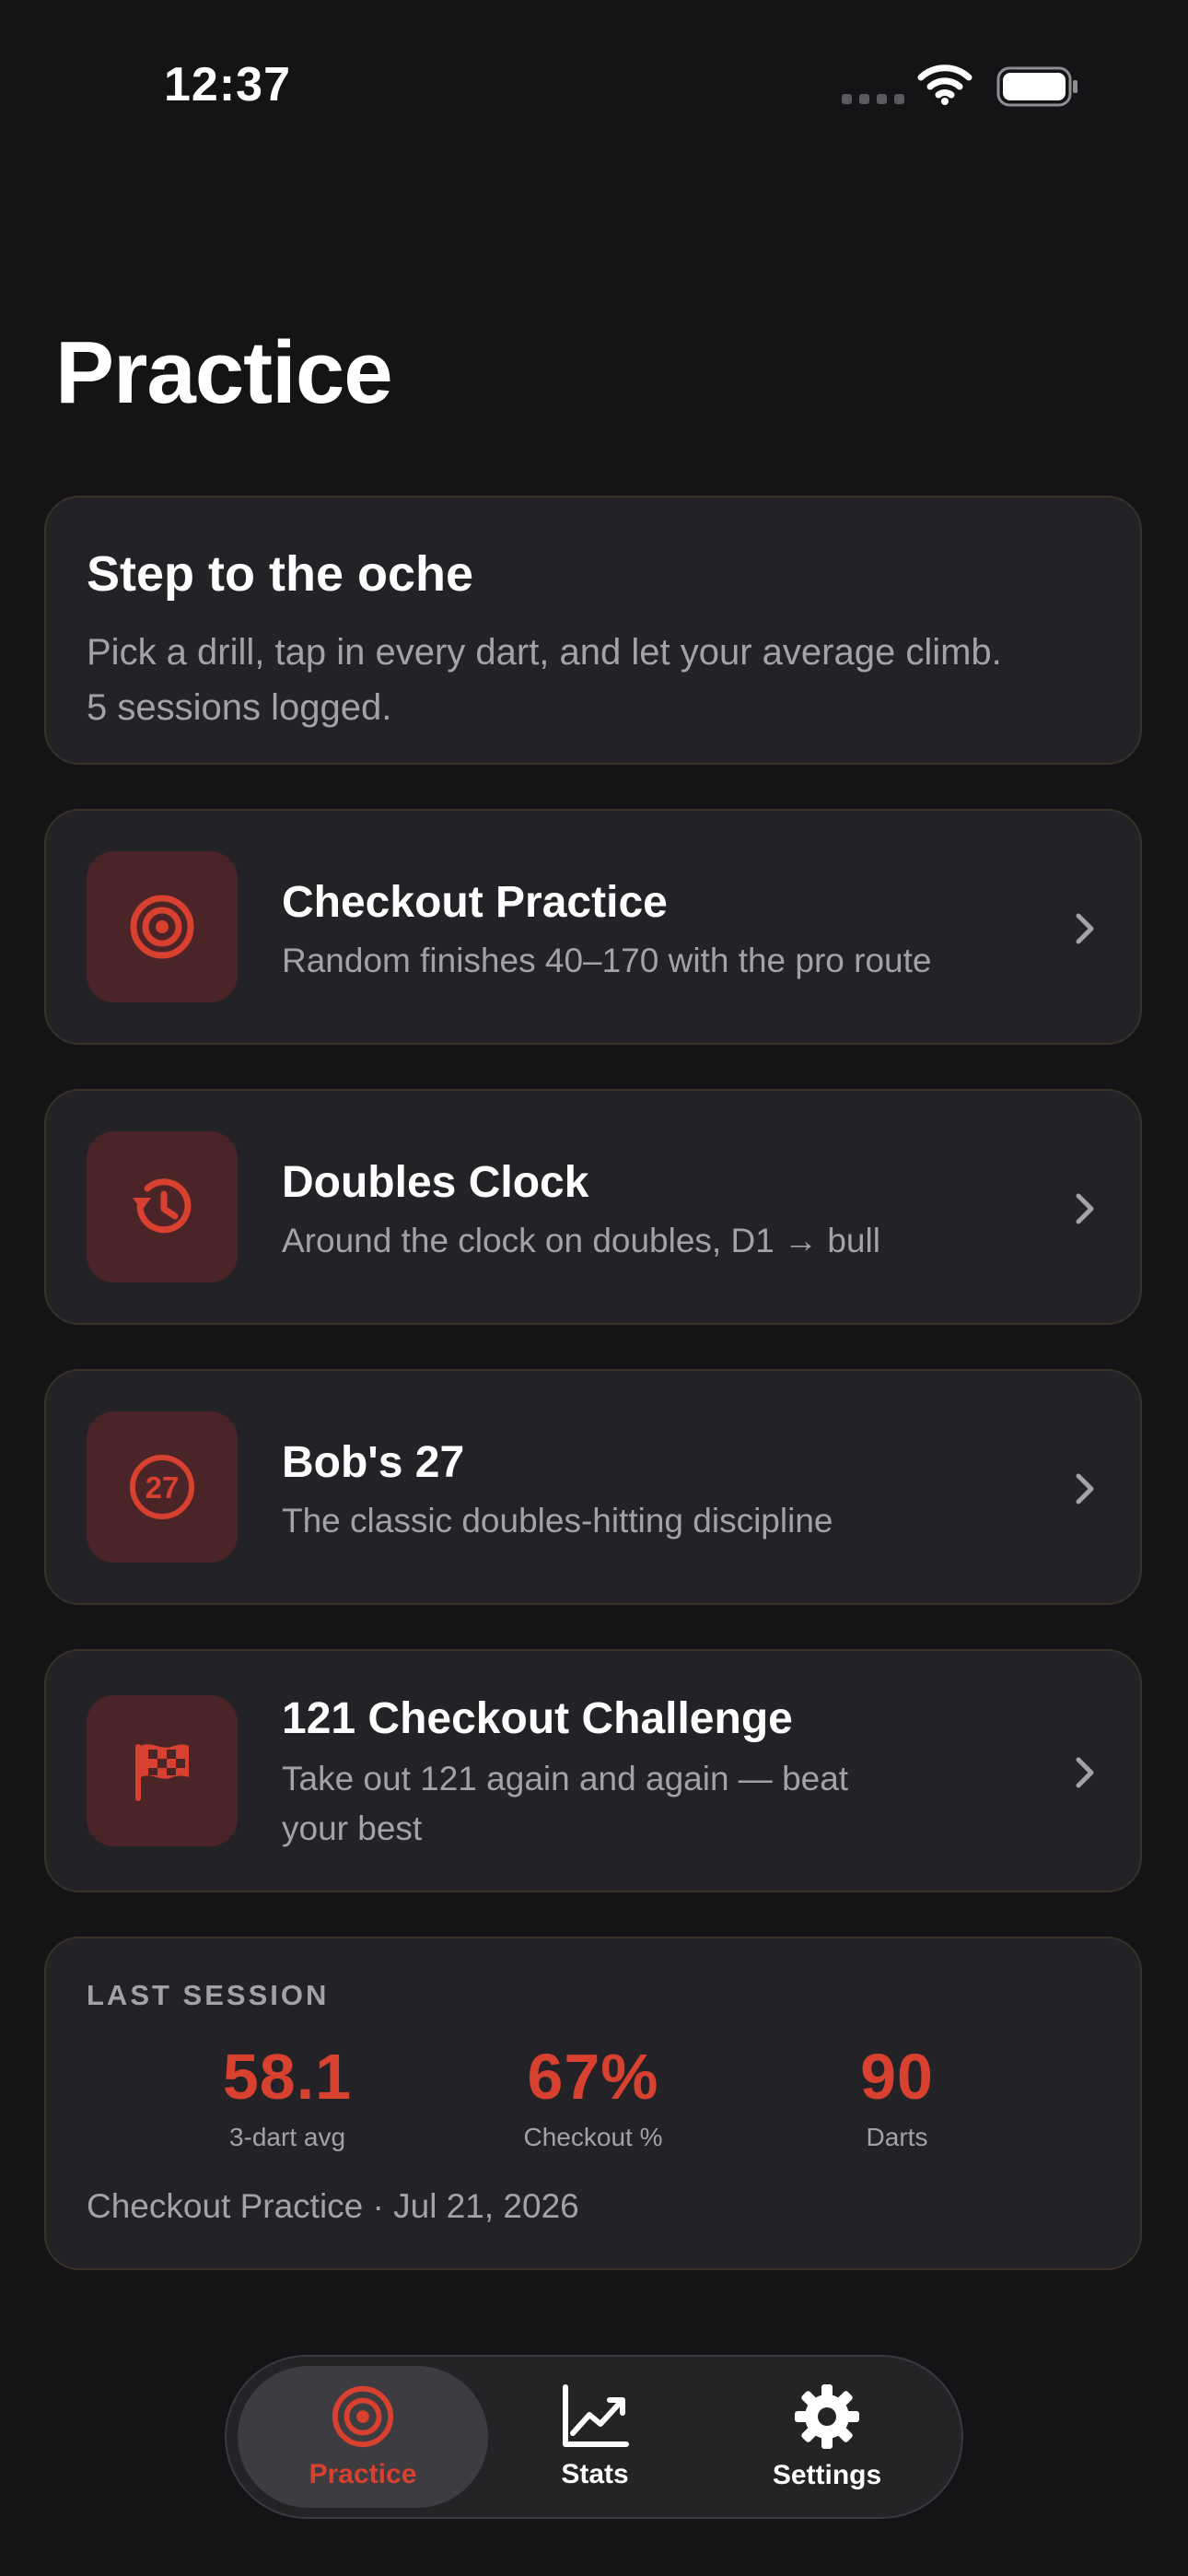  I want to click on svg-text: 27, so click(163, 1487).